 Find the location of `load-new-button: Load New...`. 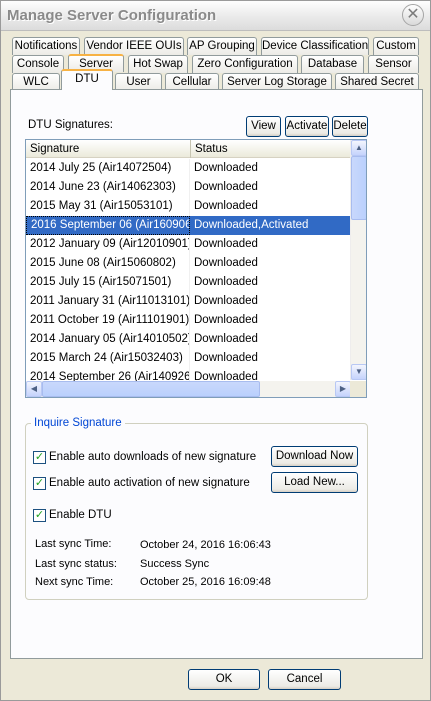

load-new-button: Load New... is located at coordinates (314, 482).